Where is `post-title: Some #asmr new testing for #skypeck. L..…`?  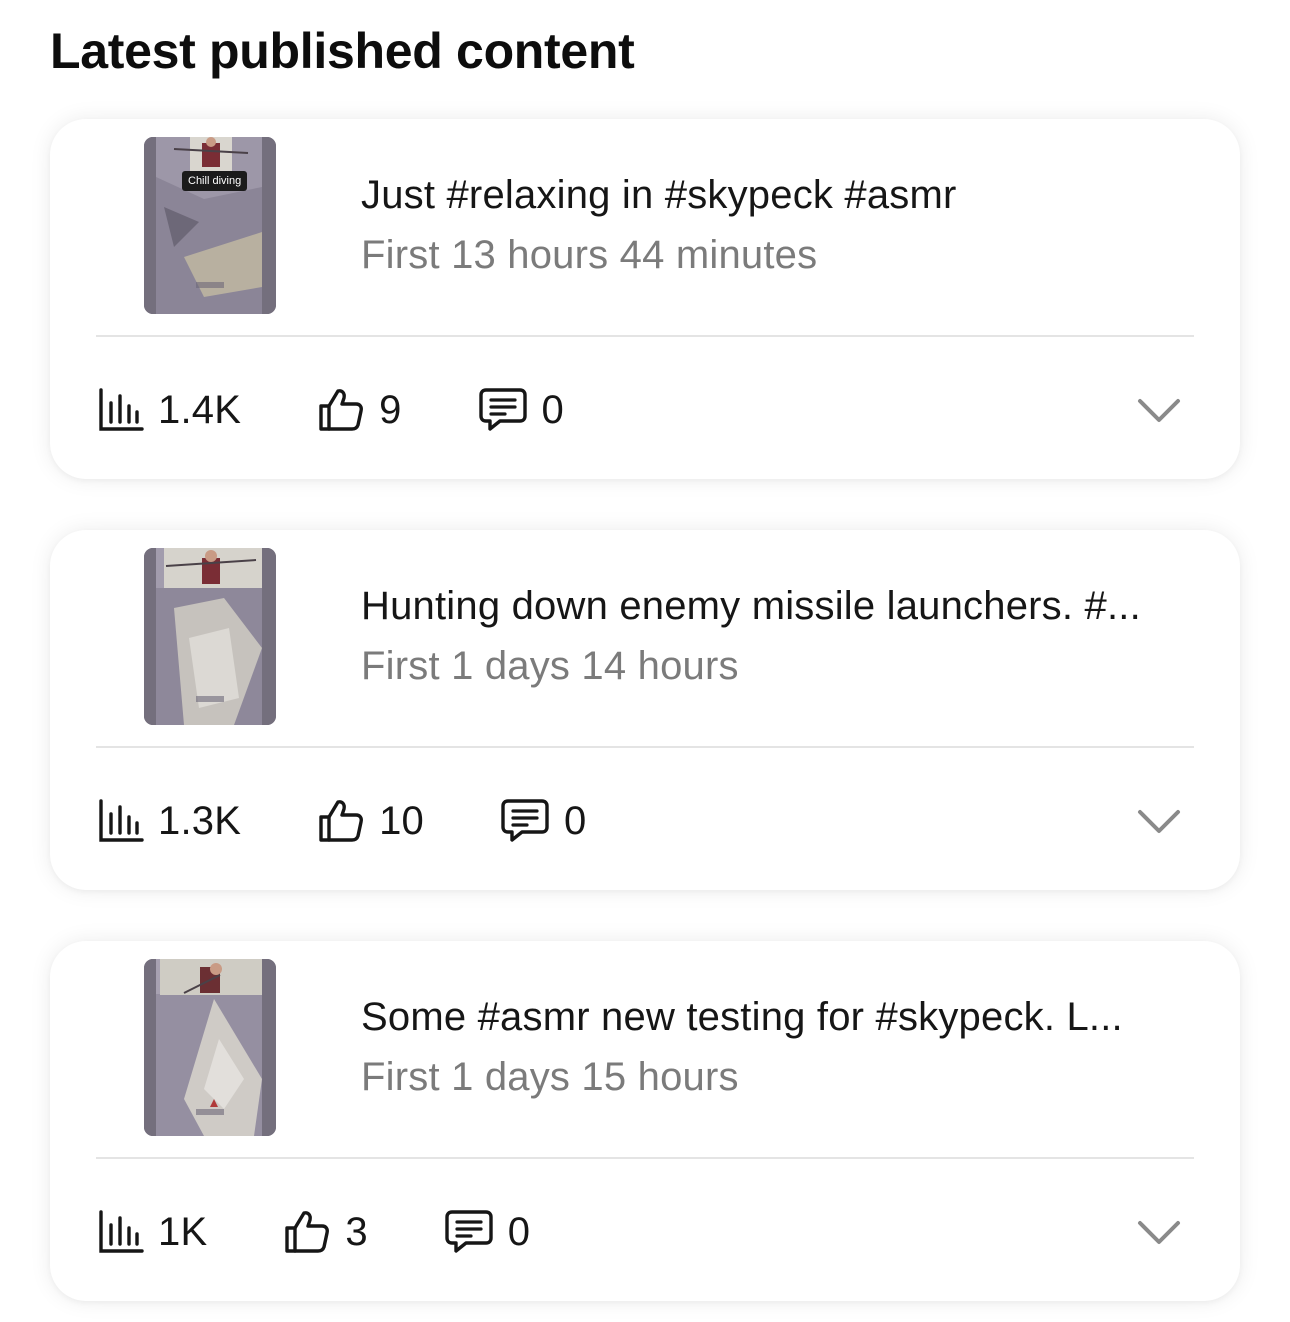 post-title: Some #asmr new testing for #skypeck. L..… is located at coordinates (781, 1017).